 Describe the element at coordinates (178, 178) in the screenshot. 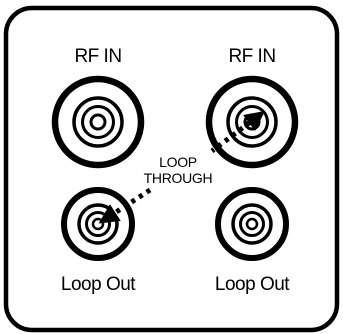

I see `loop-through-label-line2: THROUGH` at that location.